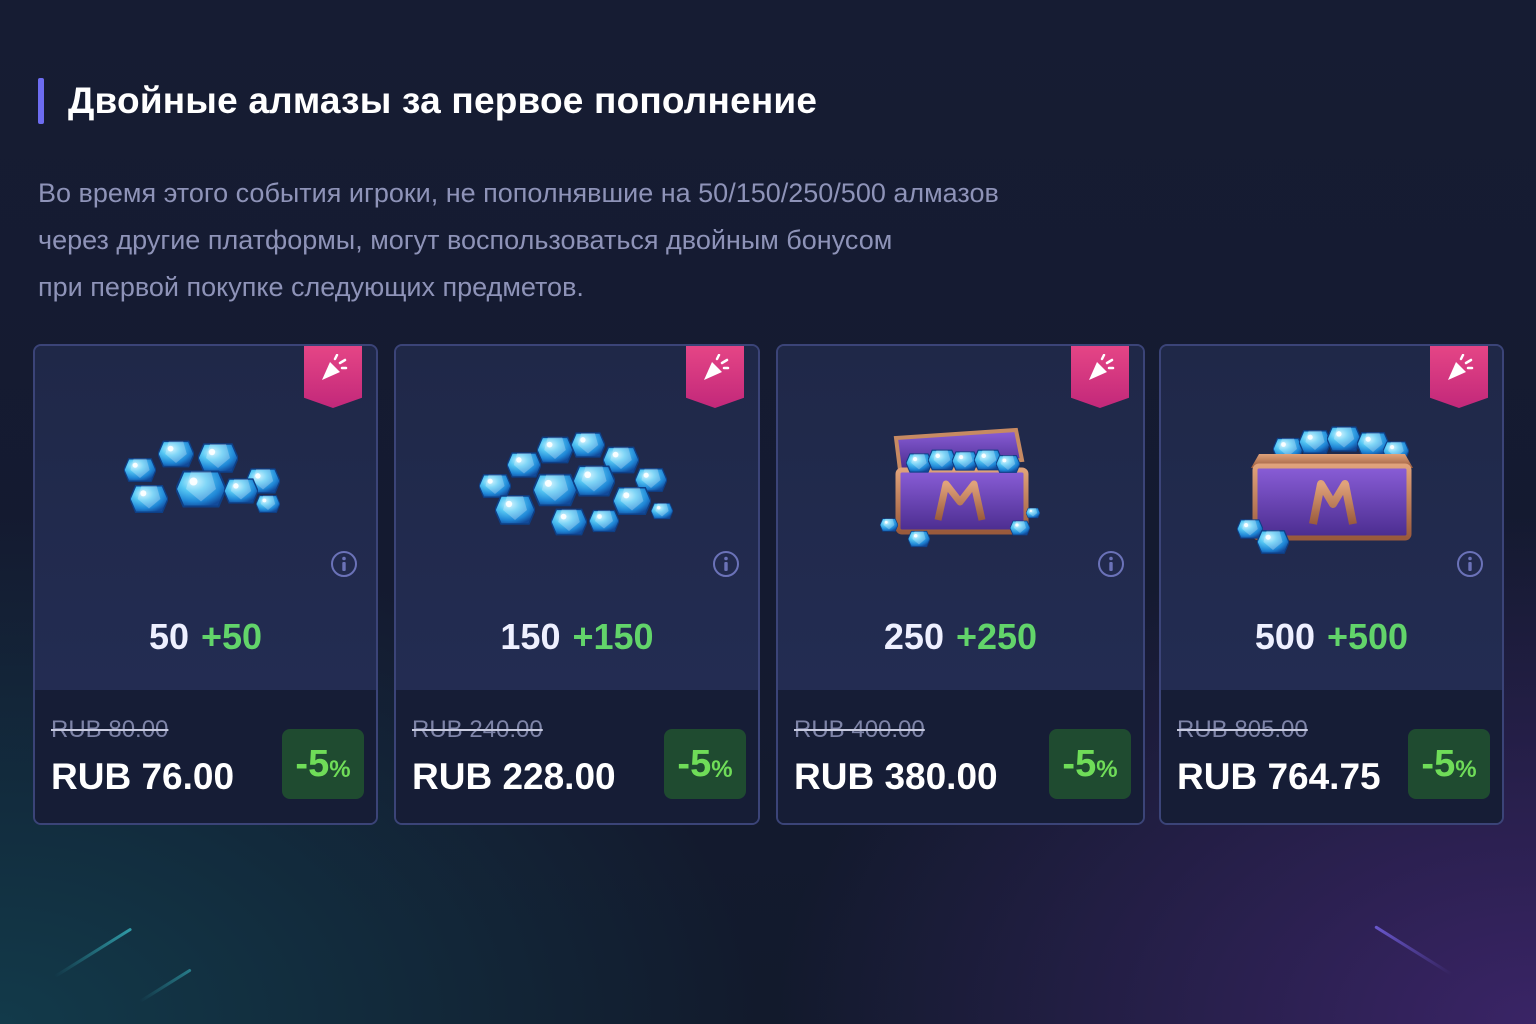  What do you see at coordinates (143, 776) in the screenshot?
I see `current-price: RUB 76.00` at bounding box center [143, 776].